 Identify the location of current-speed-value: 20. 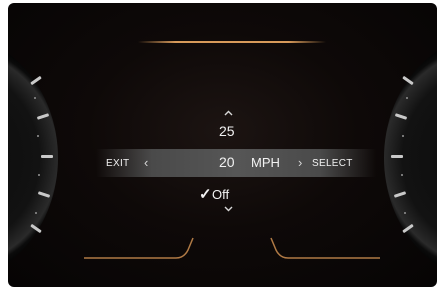
(227, 162).